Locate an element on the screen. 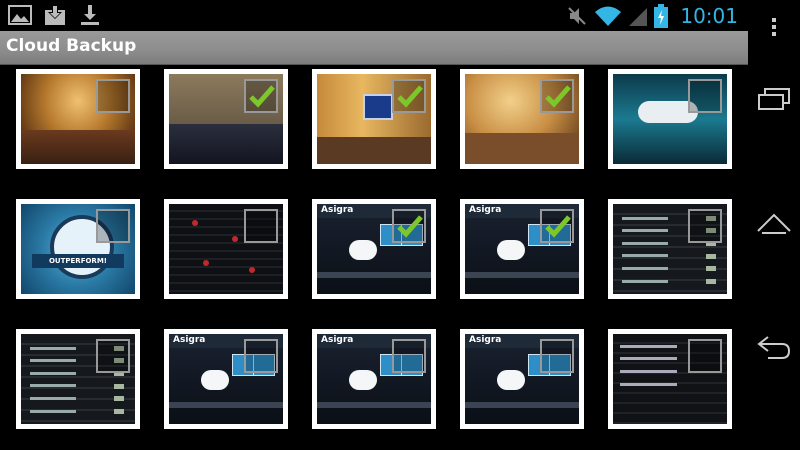 The height and width of the screenshot is (450, 800). signal-icon is located at coordinates (638, 17).